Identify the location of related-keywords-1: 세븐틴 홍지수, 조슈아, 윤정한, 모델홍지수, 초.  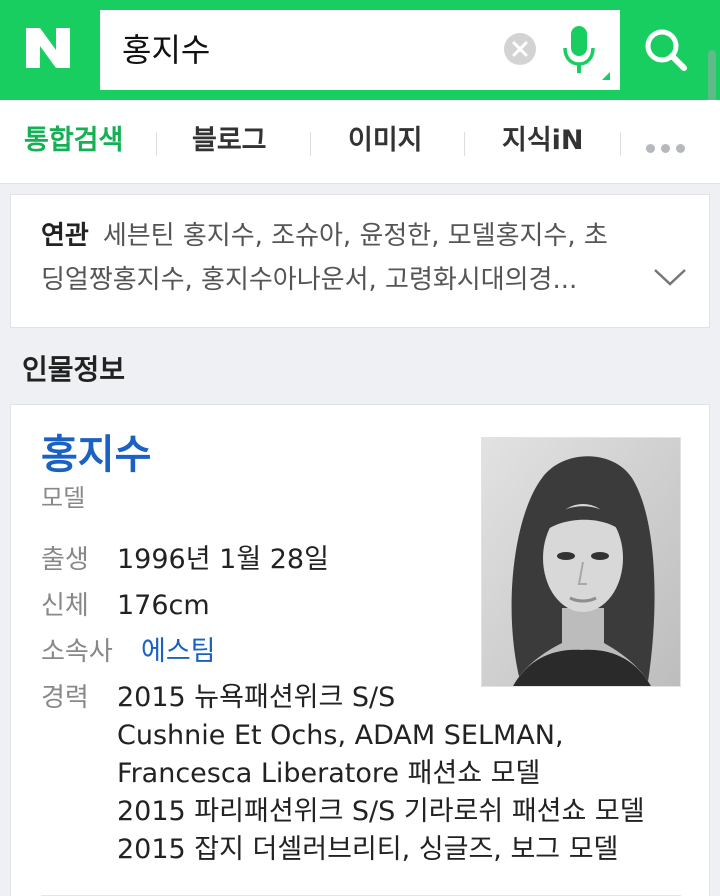
(355, 236).